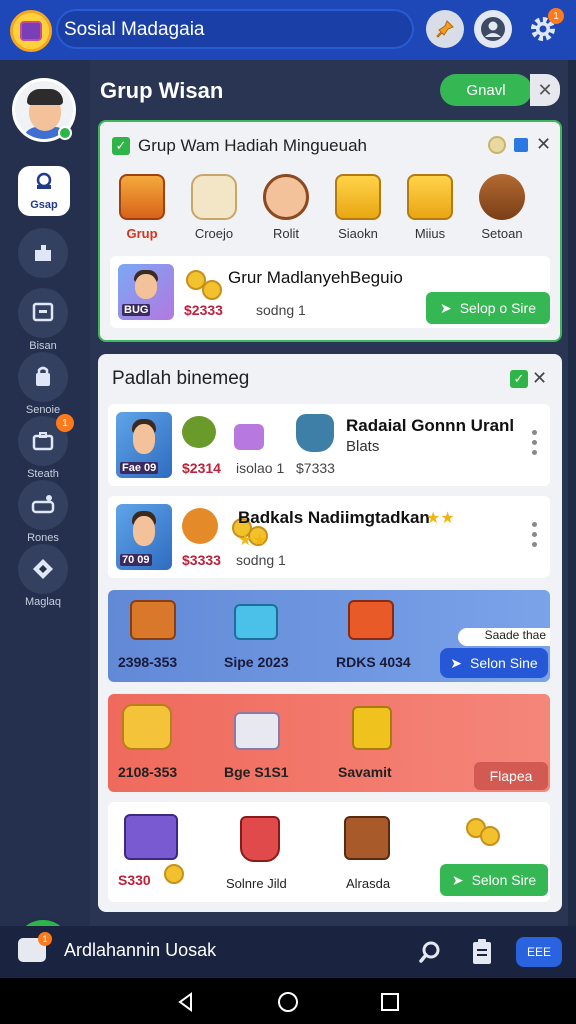 The image size is (576, 1024). Describe the element at coordinates (504, 663) in the screenshot. I see `button-label: Selon Sine` at that location.